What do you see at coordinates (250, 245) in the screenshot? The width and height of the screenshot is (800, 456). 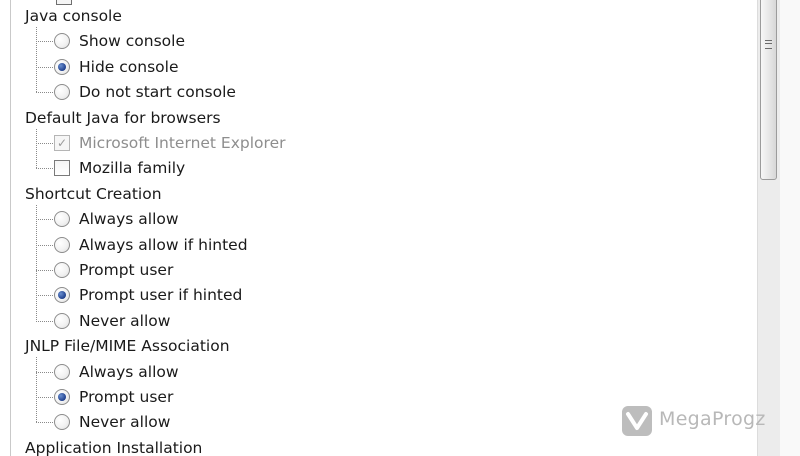 I see `radio-option: Always allow if hinted` at bounding box center [250, 245].